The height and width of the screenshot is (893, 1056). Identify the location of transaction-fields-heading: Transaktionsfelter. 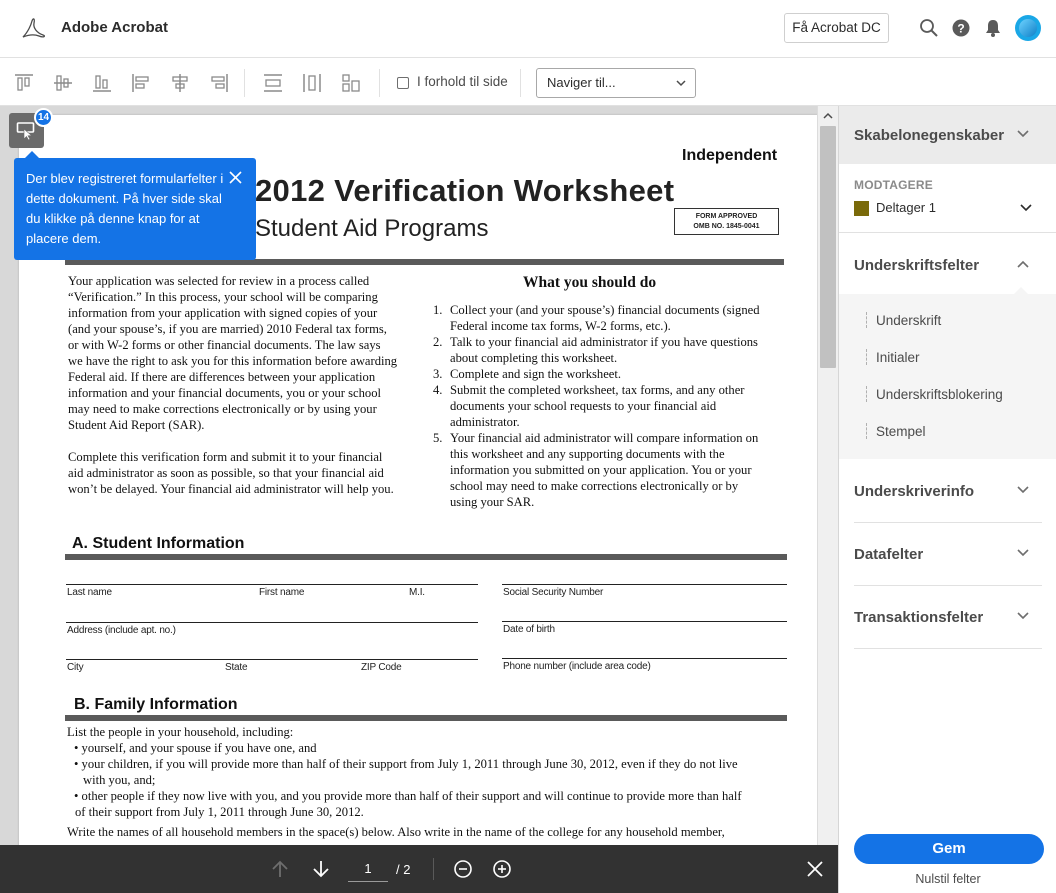
(918, 617).